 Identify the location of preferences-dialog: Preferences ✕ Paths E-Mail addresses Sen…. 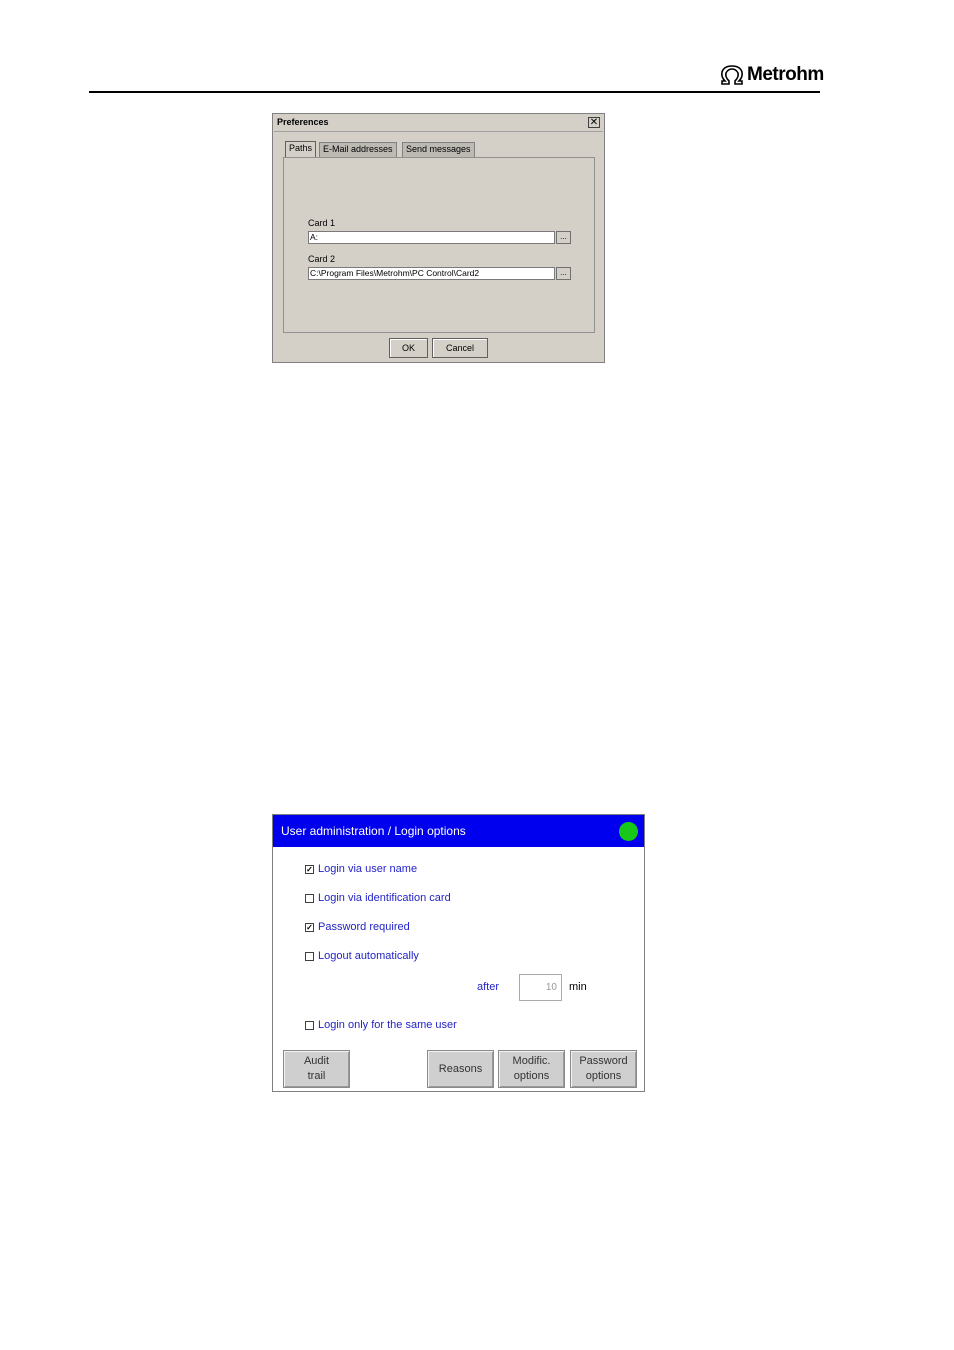
(438, 238).